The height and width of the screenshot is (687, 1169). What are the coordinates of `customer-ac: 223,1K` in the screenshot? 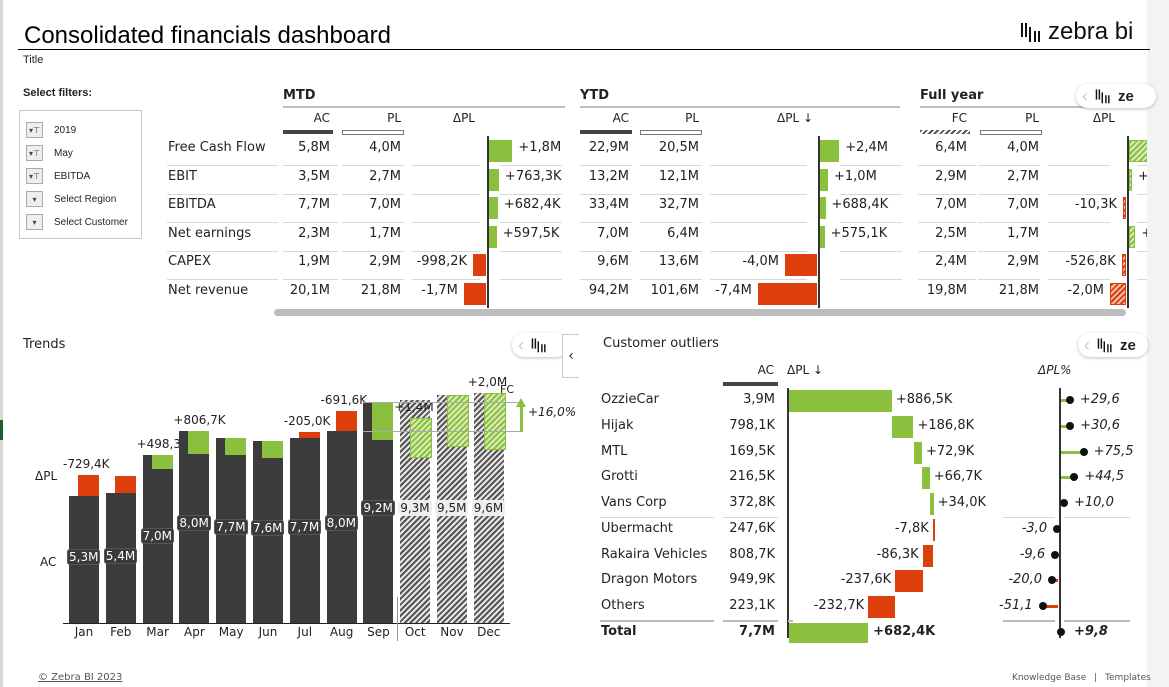 It's located at (752, 605).